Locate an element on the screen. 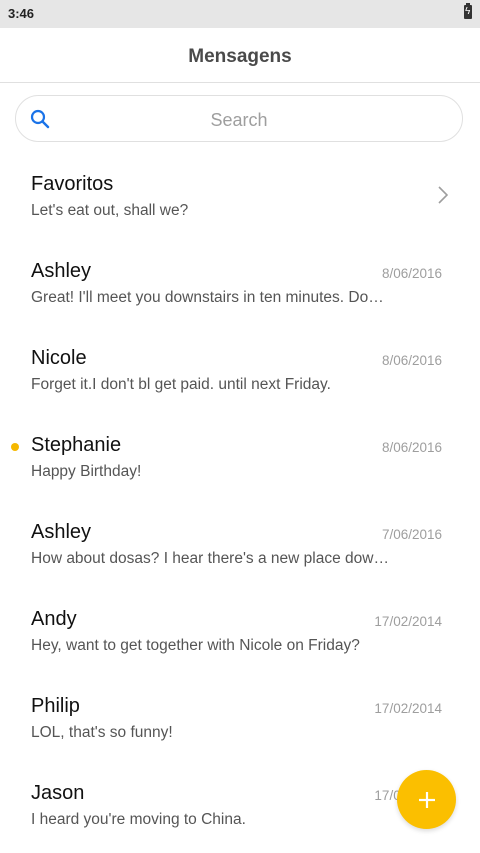 The image size is (480, 853). chevron-right-icon is located at coordinates (443, 195).